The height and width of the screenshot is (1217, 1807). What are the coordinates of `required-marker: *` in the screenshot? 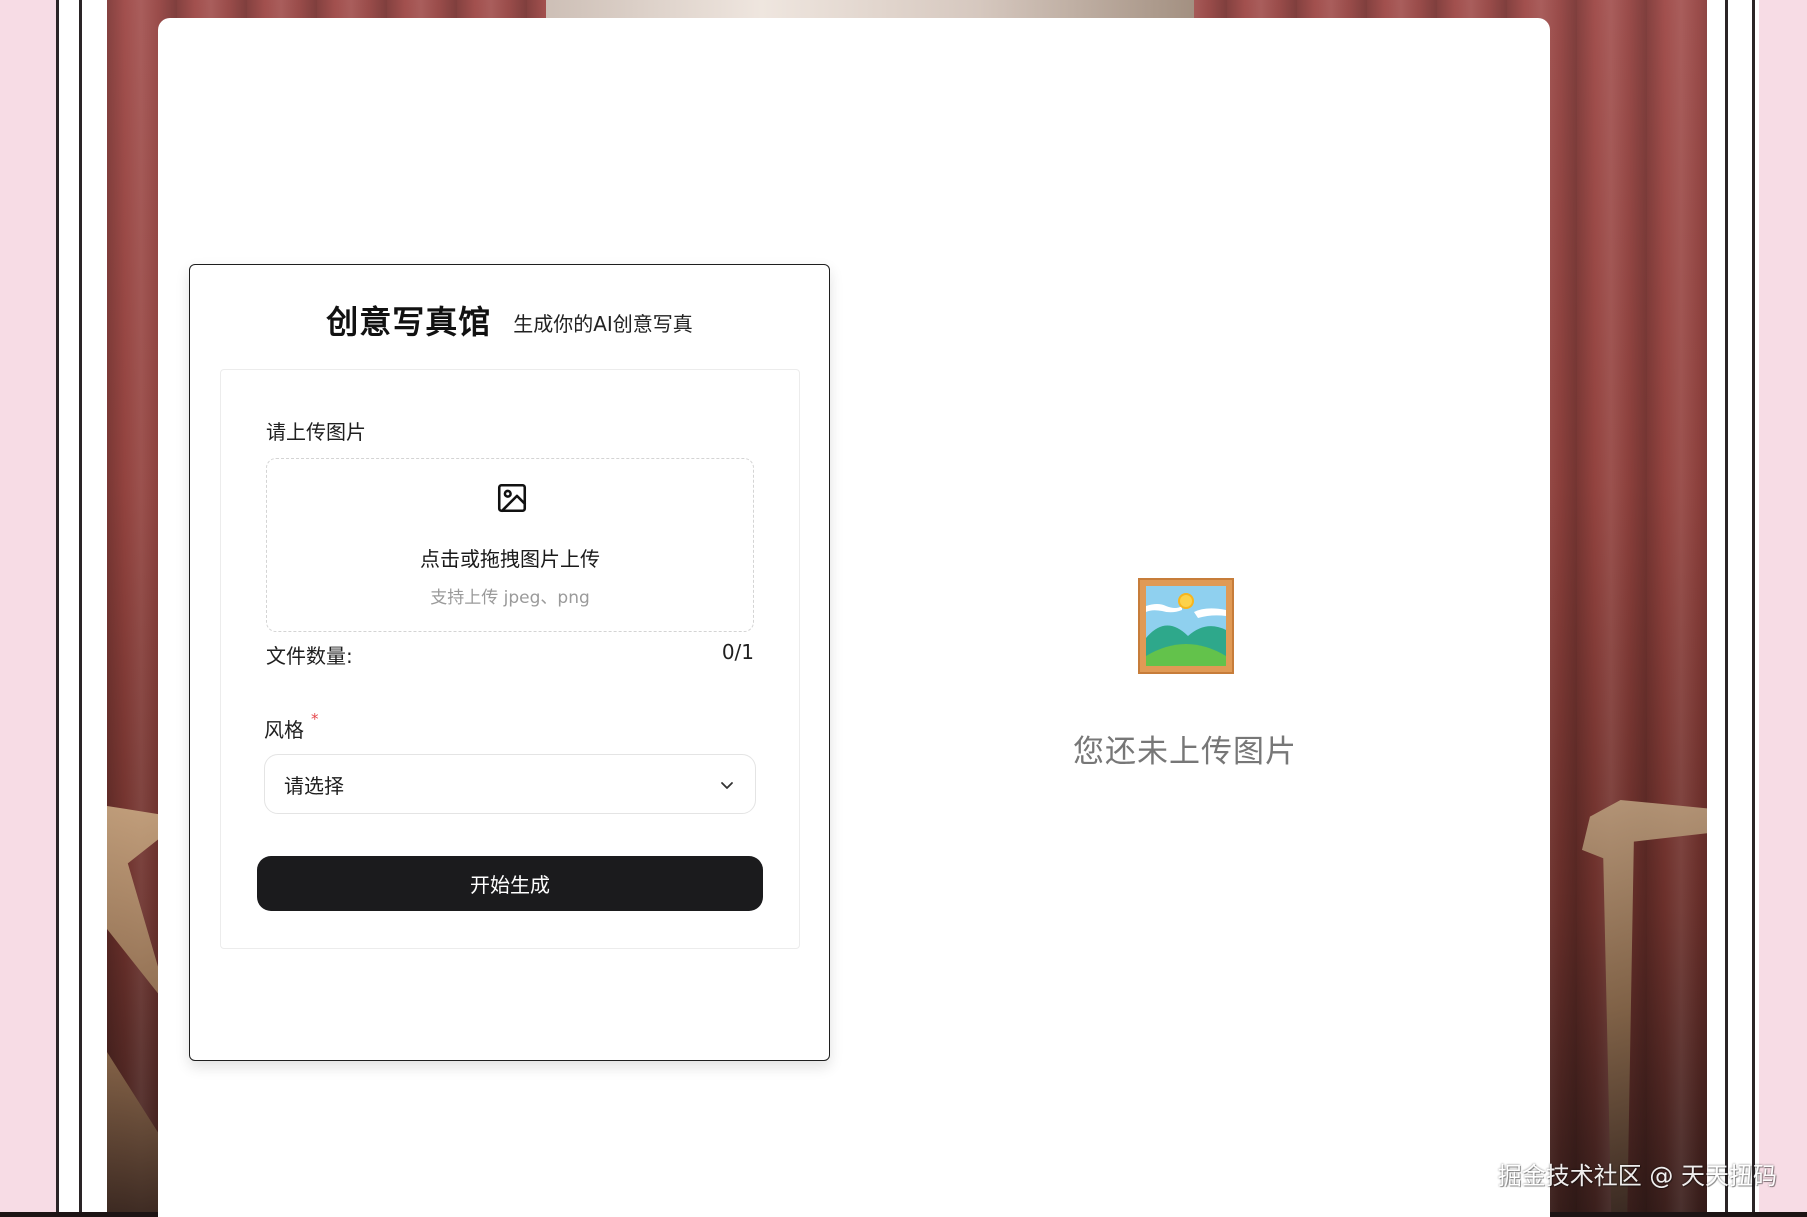 It's located at (315, 719).